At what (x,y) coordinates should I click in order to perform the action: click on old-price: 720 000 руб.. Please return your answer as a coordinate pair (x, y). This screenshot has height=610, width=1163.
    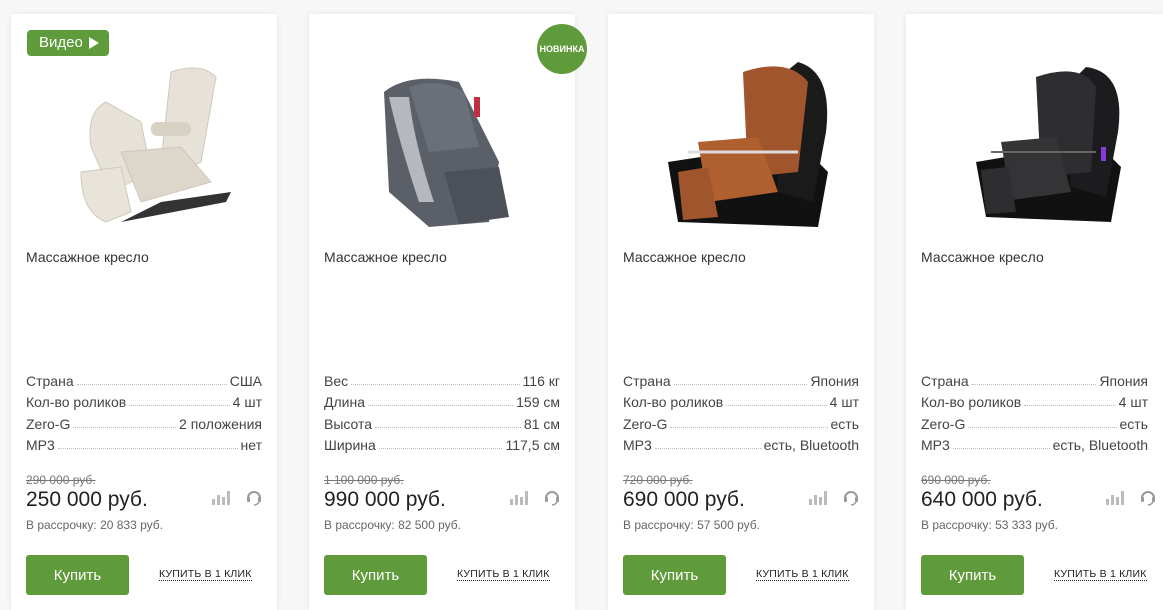
    Looking at the image, I should click on (658, 480).